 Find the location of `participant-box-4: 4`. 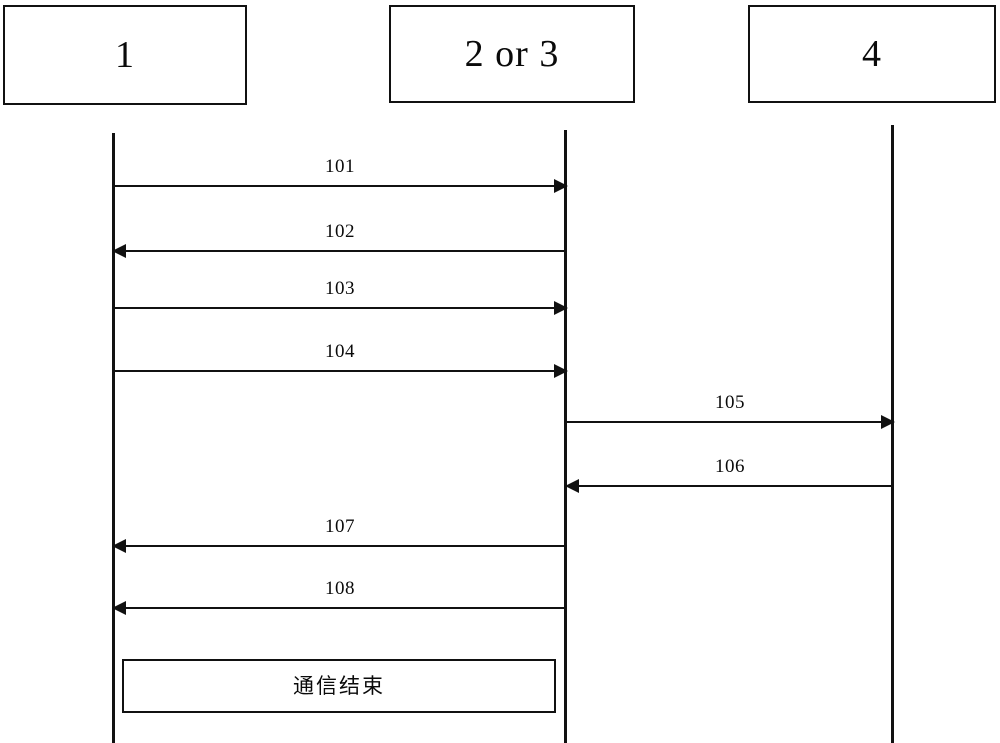

participant-box-4: 4 is located at coordinates (872, 54).